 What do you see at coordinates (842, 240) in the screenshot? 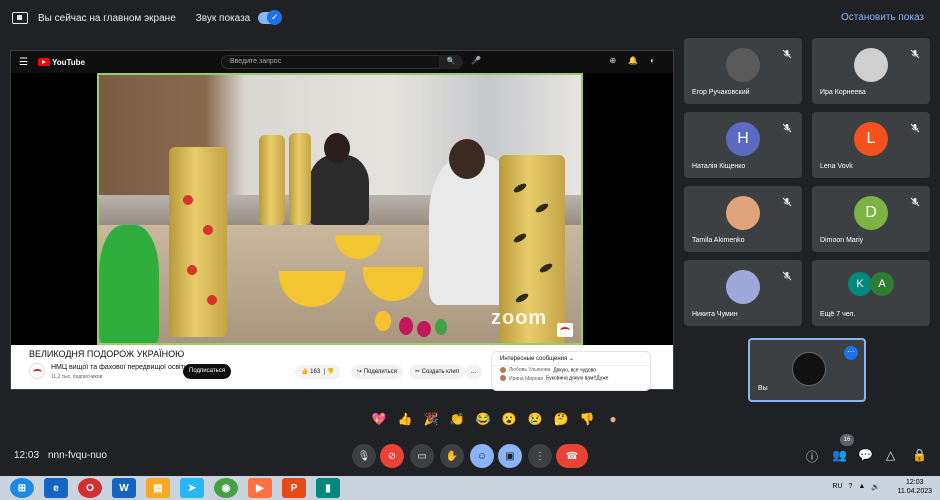
I see `participant-name: Dimoon Mariy` at bounding box center [842, 240].